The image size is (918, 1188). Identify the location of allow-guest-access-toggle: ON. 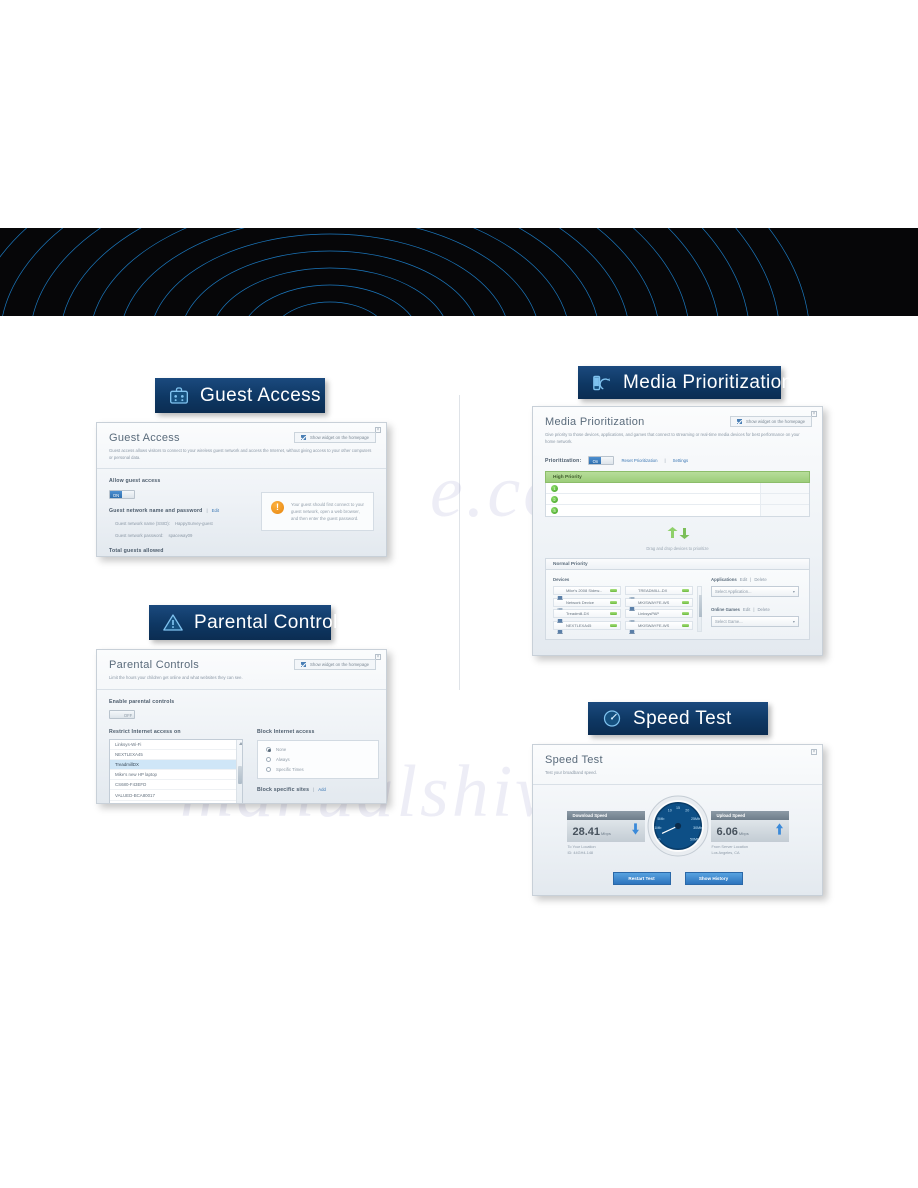
(122, 494).